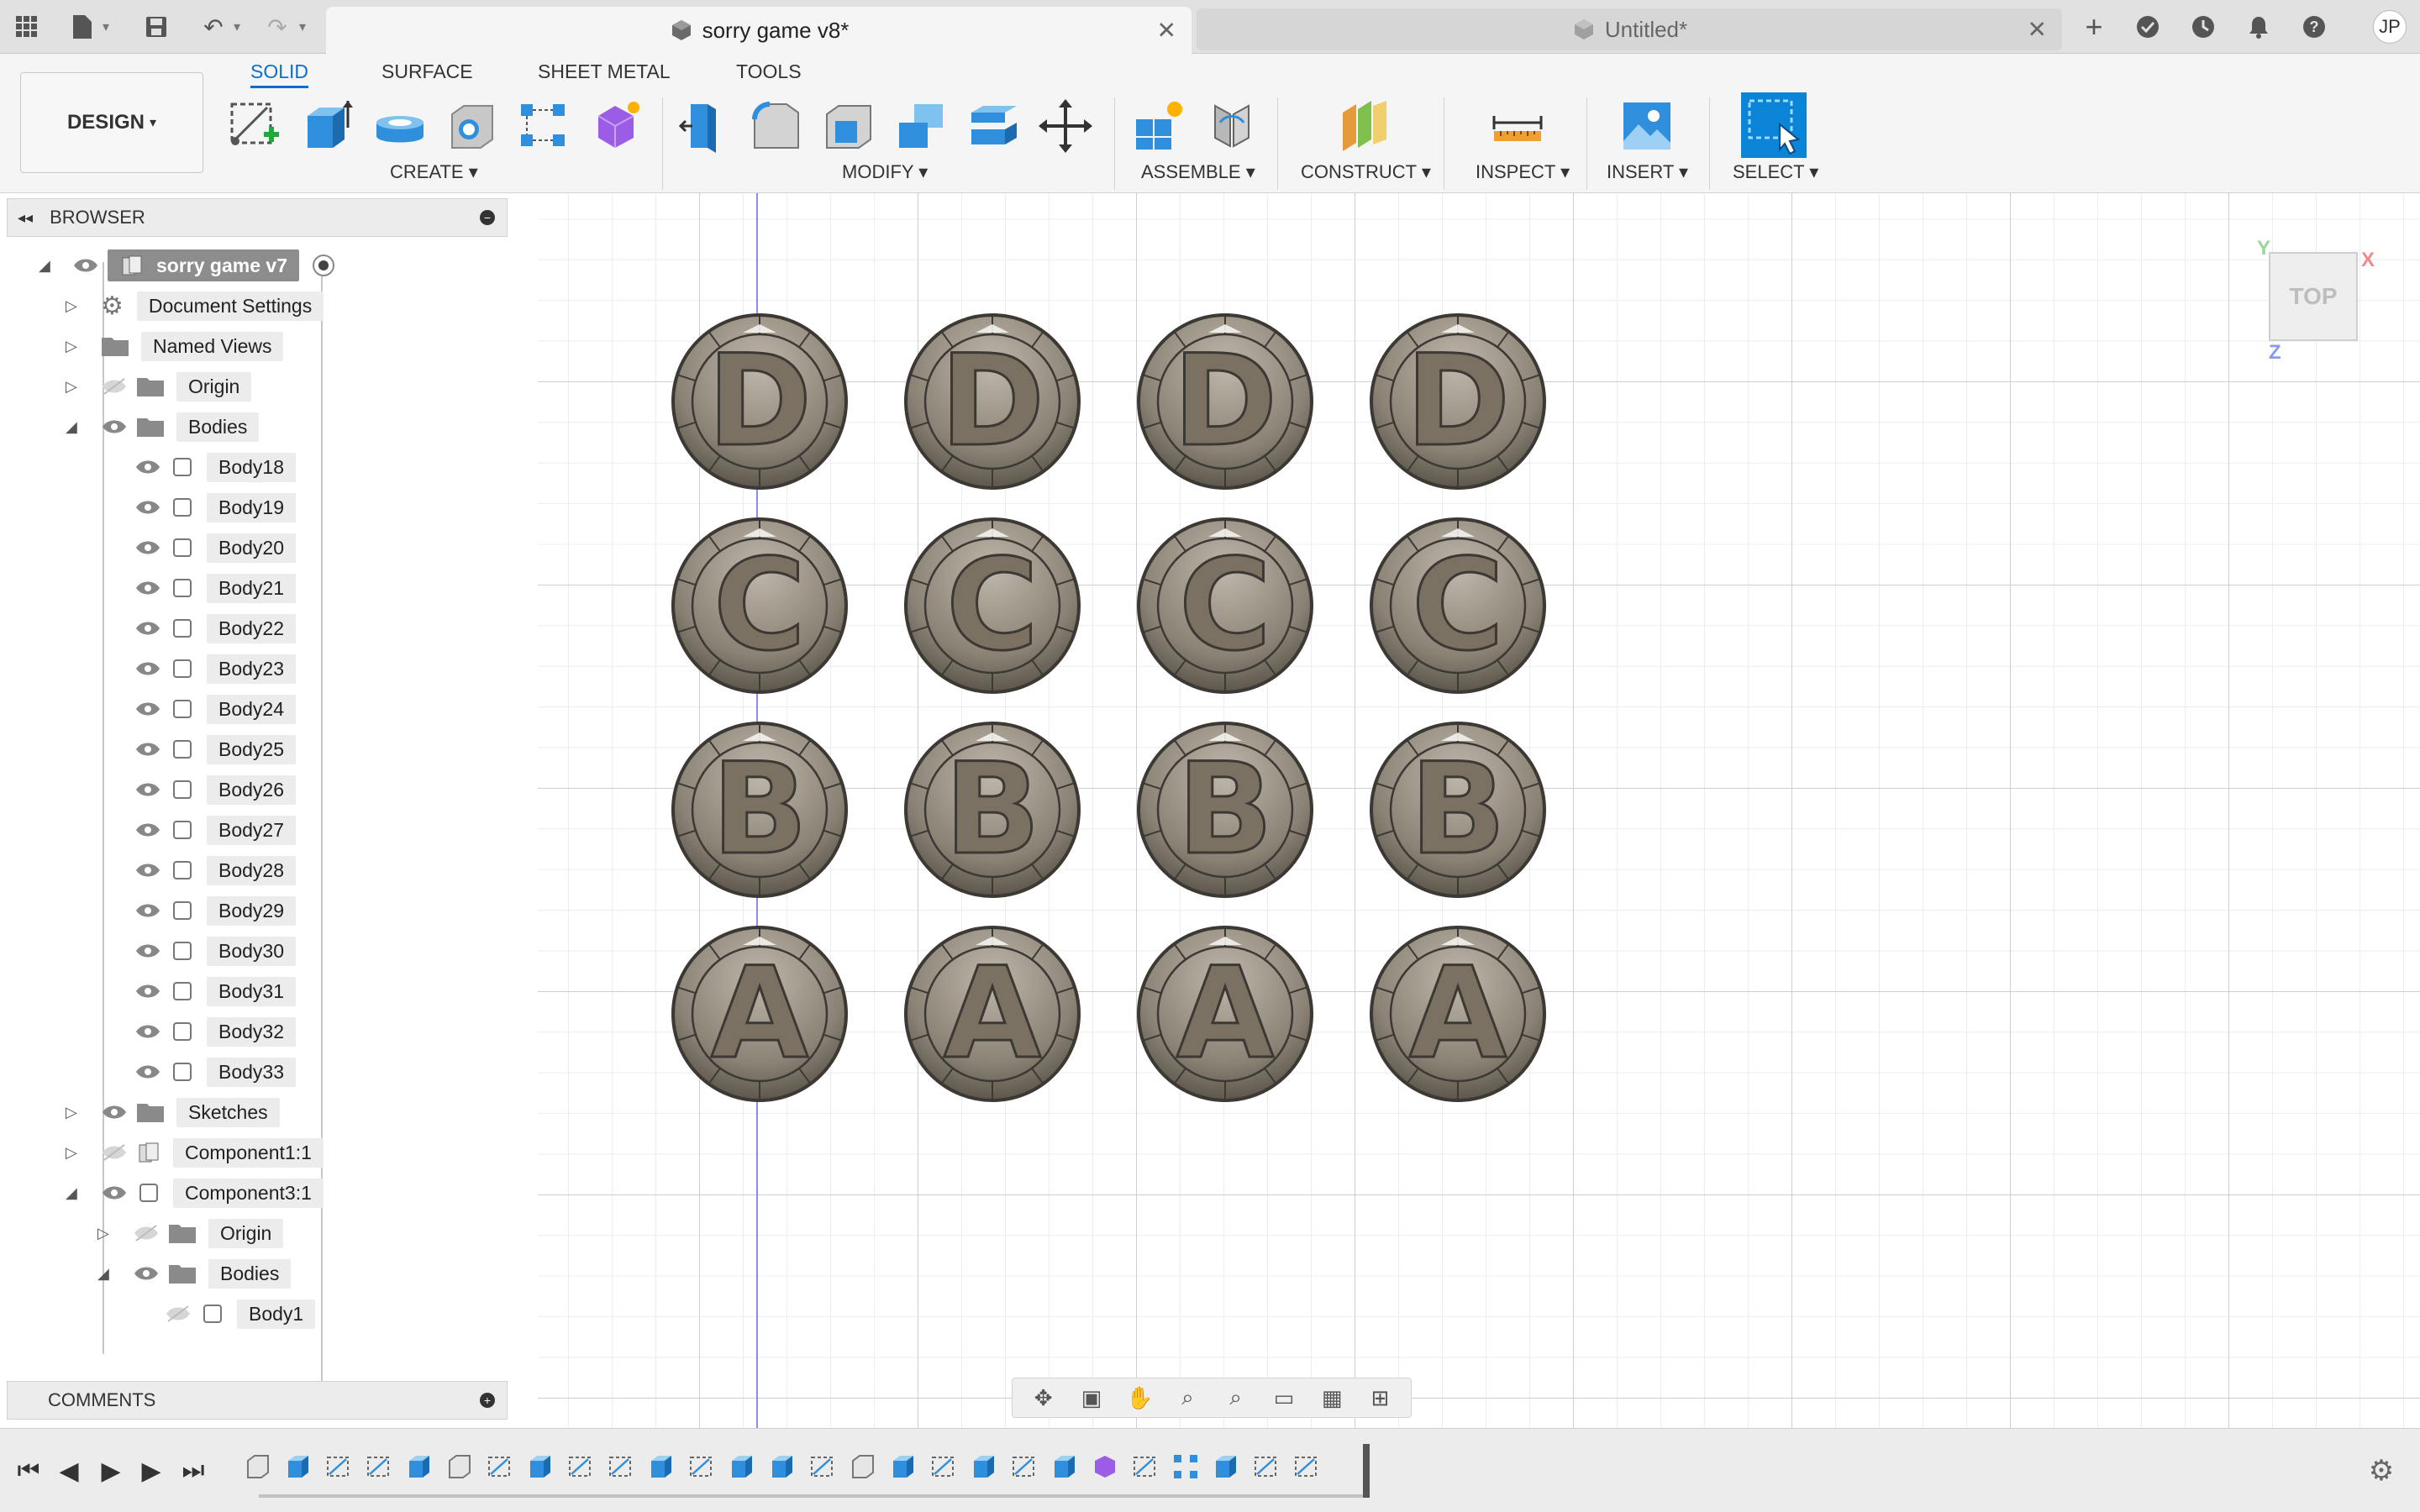 Image resolution: width=2420 pixels, height=1512 pixels. What do you see at coordinates (993, 126) in the screenshot?
I see `split-body-icon` at bounding box center [993, 126].